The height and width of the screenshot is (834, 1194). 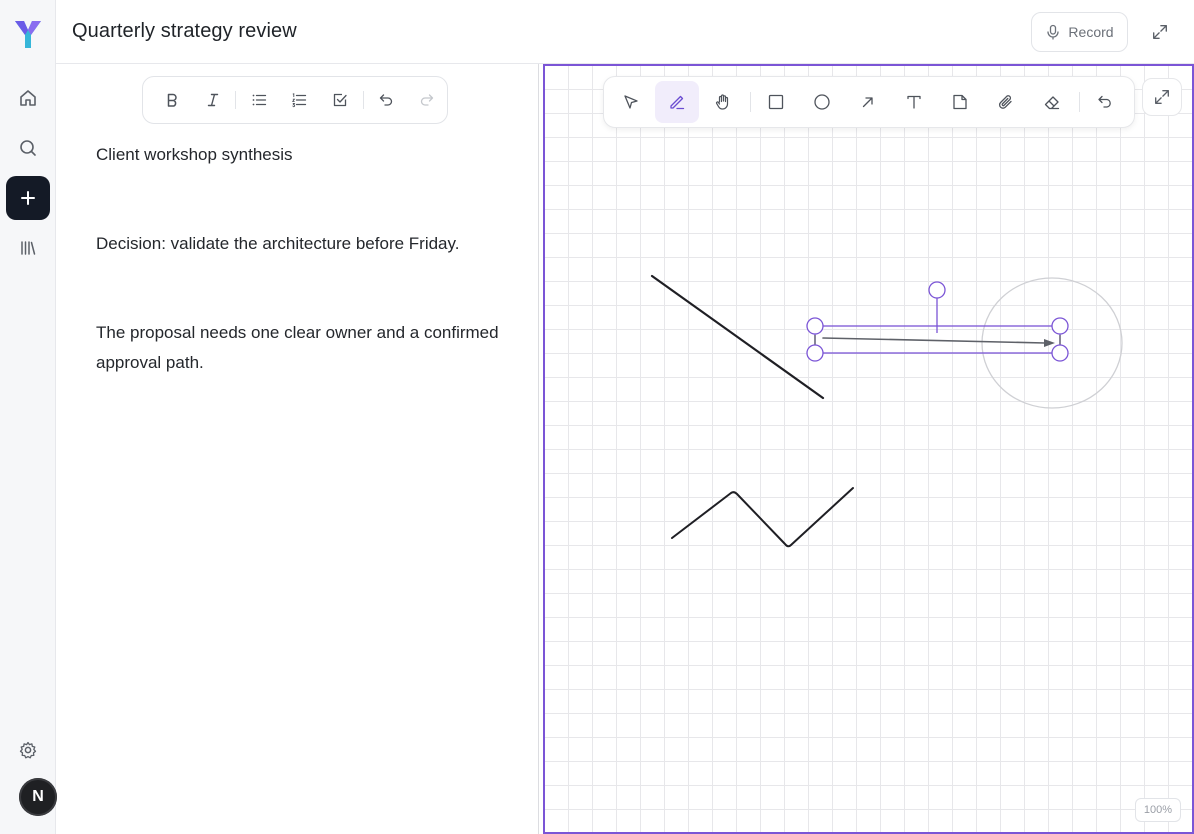 I want to click on zoom-level-indicator: 100%, so click(x=1158, y=810).